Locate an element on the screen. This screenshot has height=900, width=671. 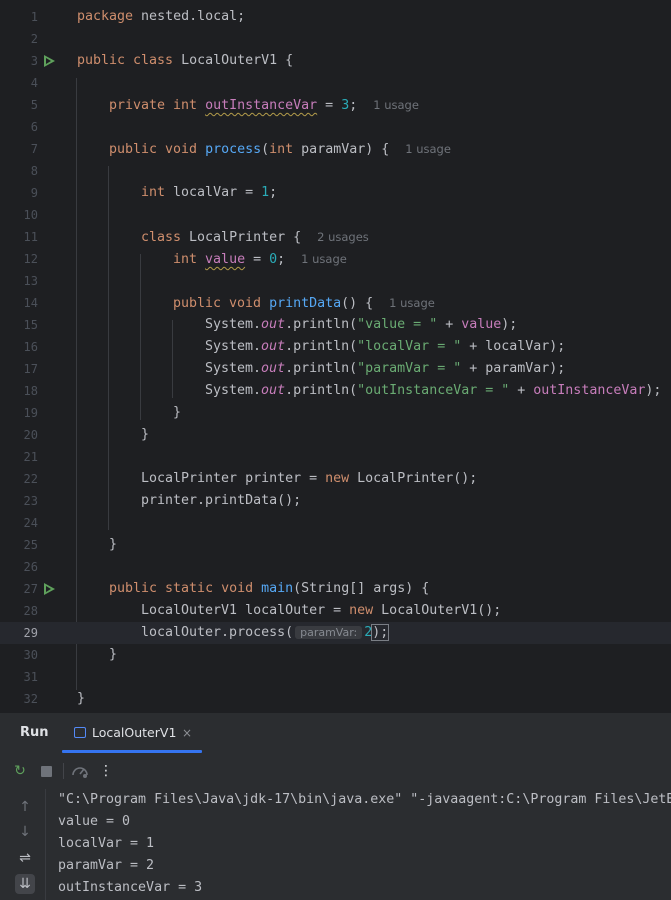
code-line: 6 is located at coordinates (335, 127).